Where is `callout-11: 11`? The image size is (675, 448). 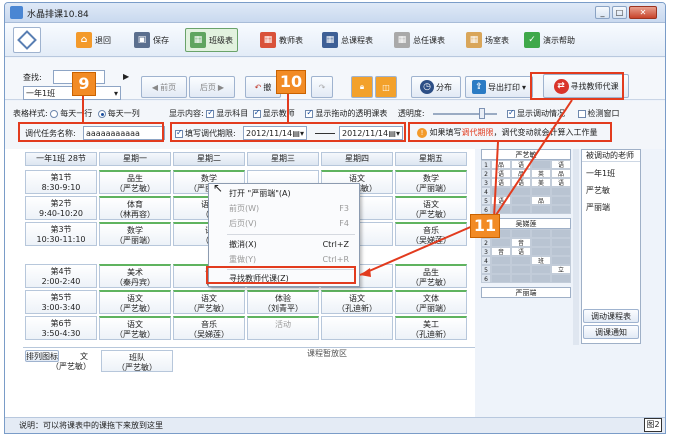
callout-11: 11 is located at coordinates (485, 226).